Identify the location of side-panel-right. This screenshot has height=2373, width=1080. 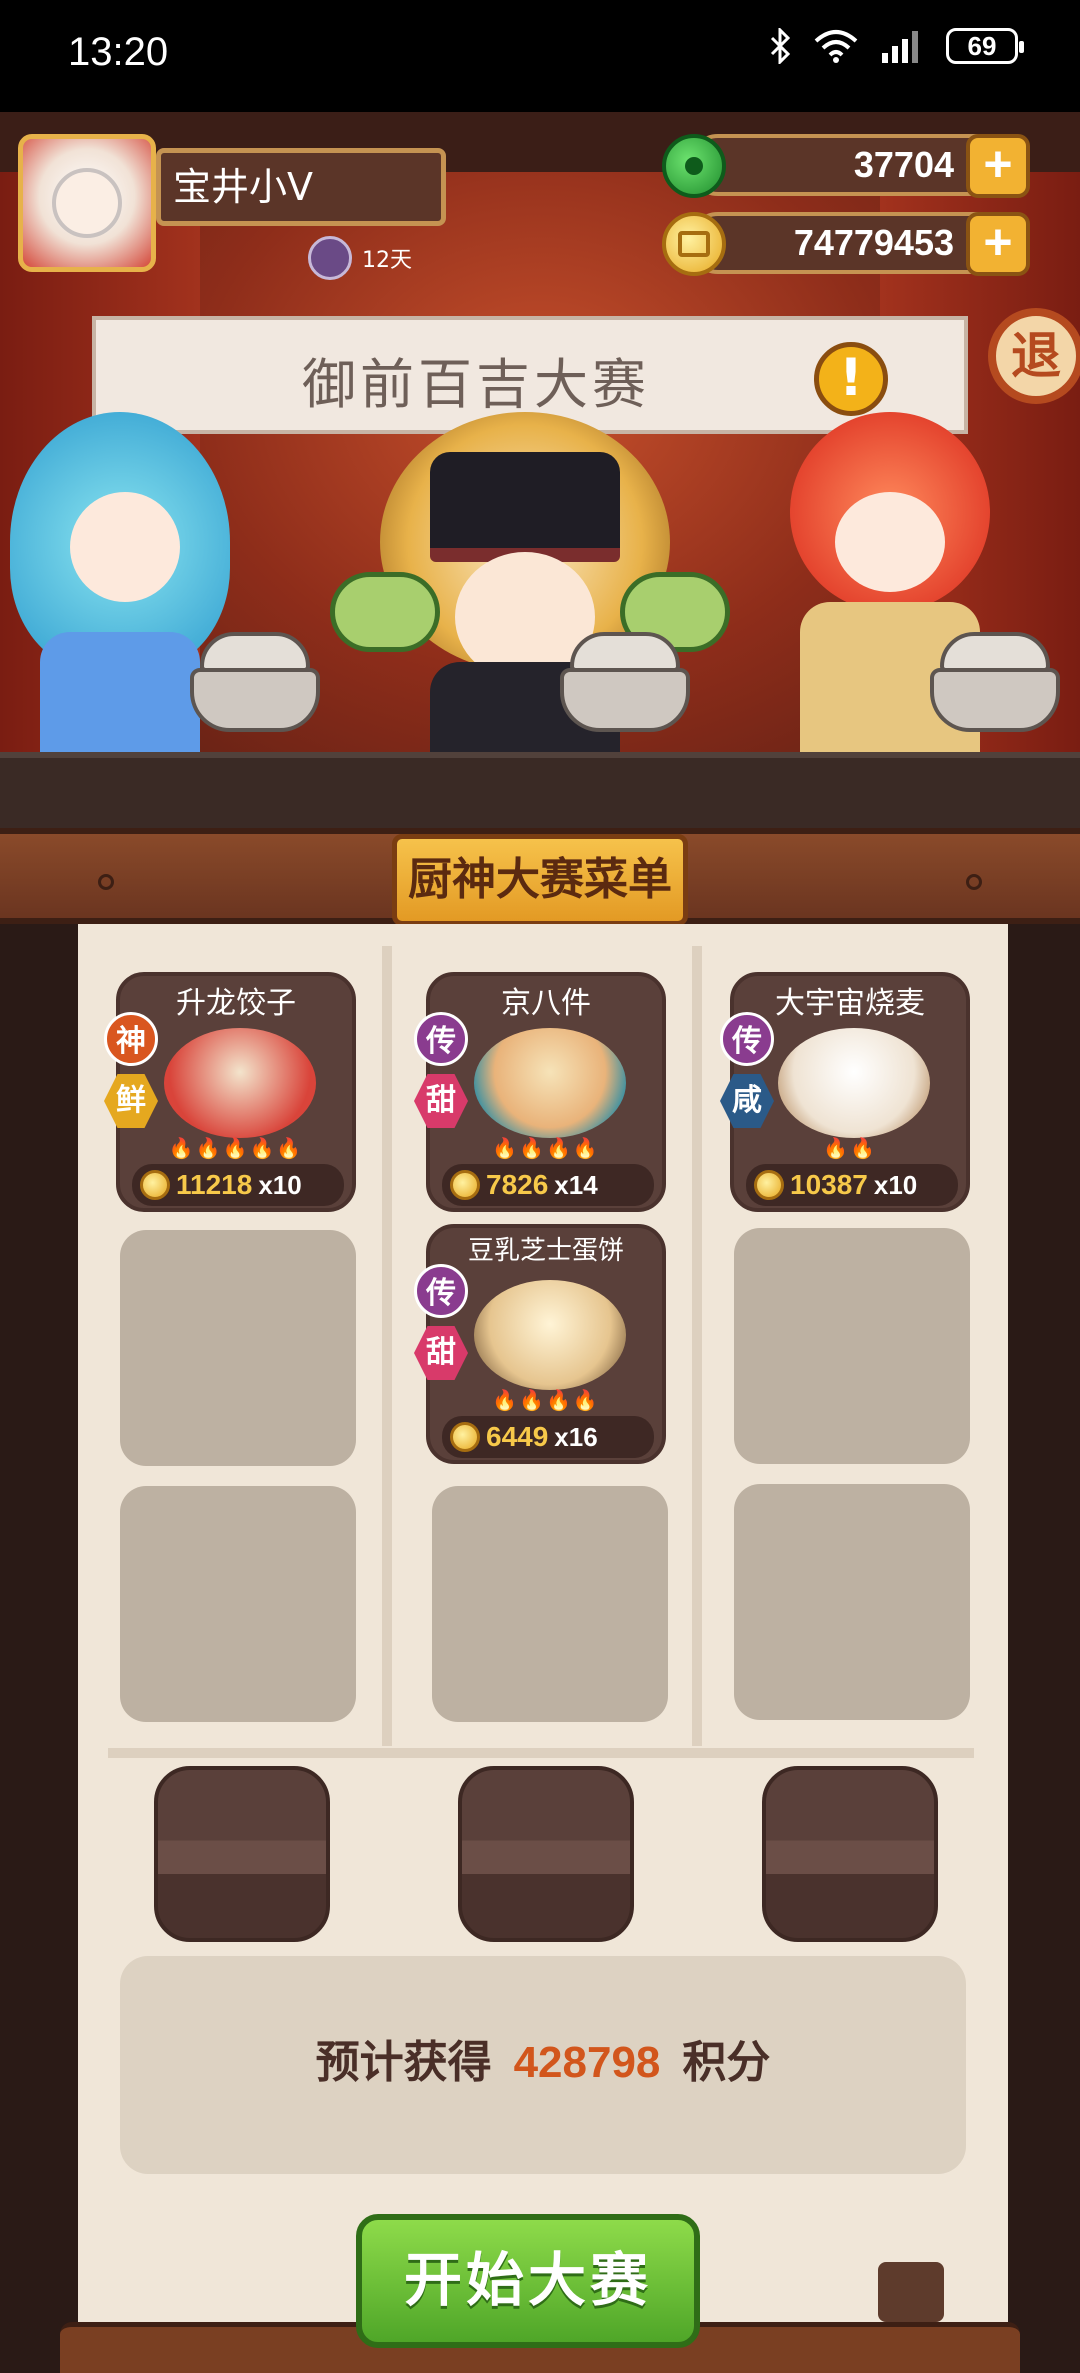
(1044, 1648).